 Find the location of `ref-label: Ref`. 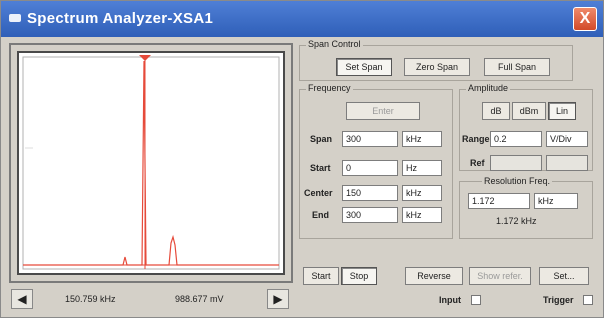

ref-label: Ref is located at coordinates (477, 163).